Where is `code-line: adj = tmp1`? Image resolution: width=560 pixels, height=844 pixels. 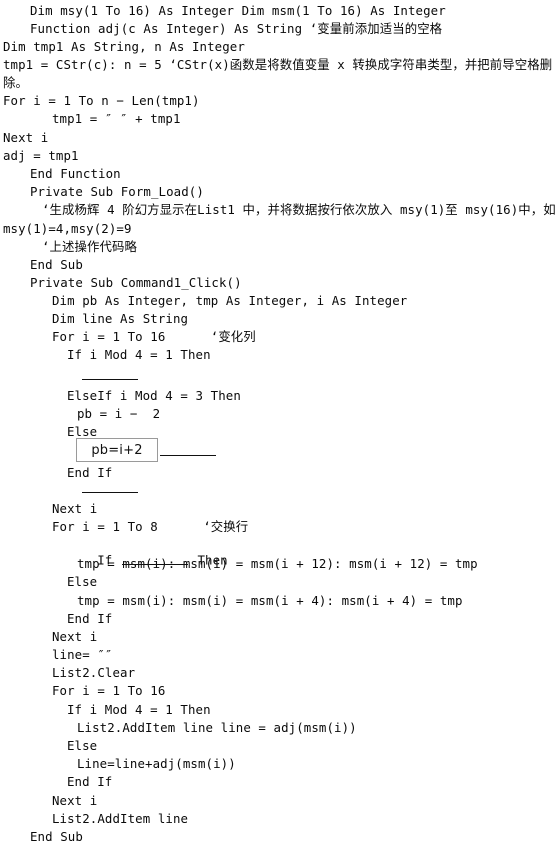 code-line: adj = tmp1 is located at coordinates (41, 155).